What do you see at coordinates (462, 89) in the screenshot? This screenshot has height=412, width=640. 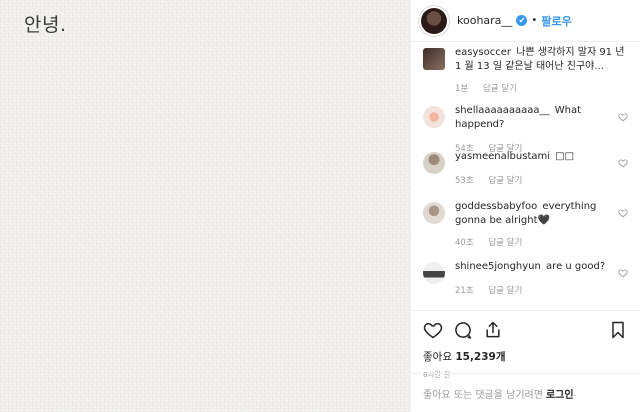 I see `comment-time: 1분` at bounding box center [462, 89].